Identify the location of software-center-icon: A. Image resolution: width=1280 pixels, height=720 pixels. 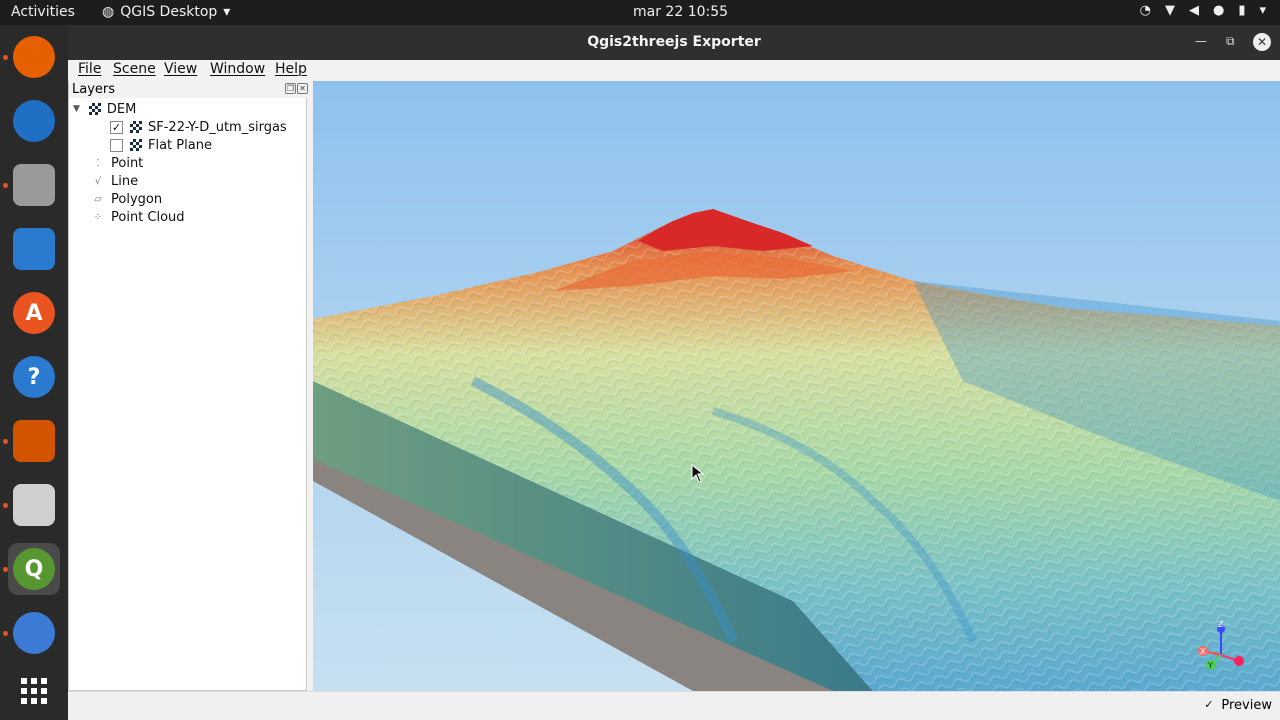
(34, 313).